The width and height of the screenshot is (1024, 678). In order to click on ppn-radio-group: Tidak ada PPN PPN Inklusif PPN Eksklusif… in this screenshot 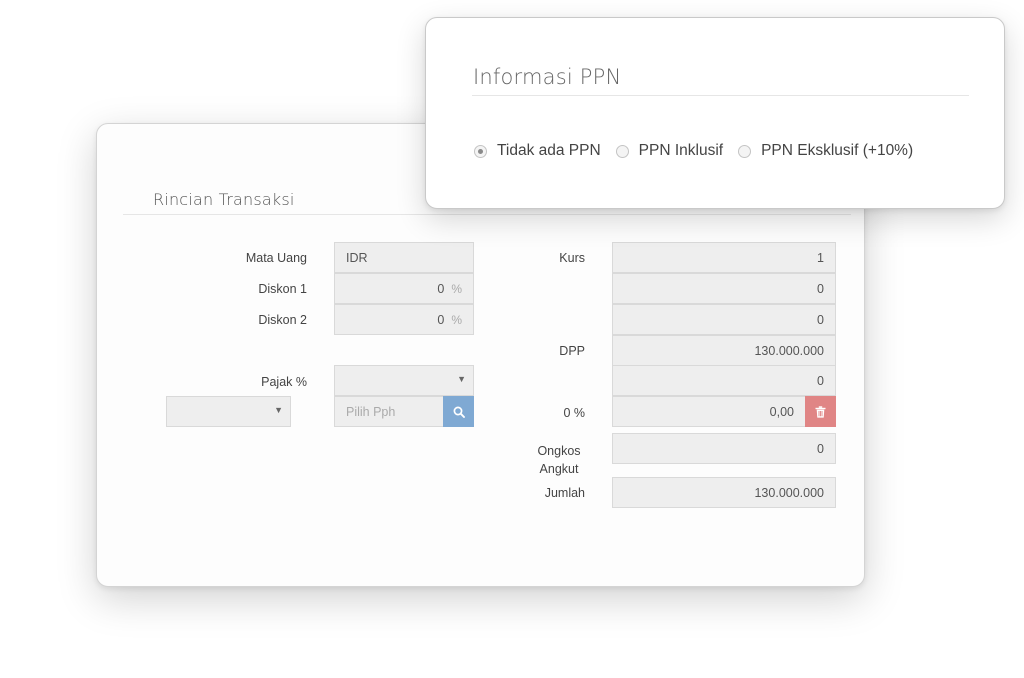, I will do `click(701, 151)`.